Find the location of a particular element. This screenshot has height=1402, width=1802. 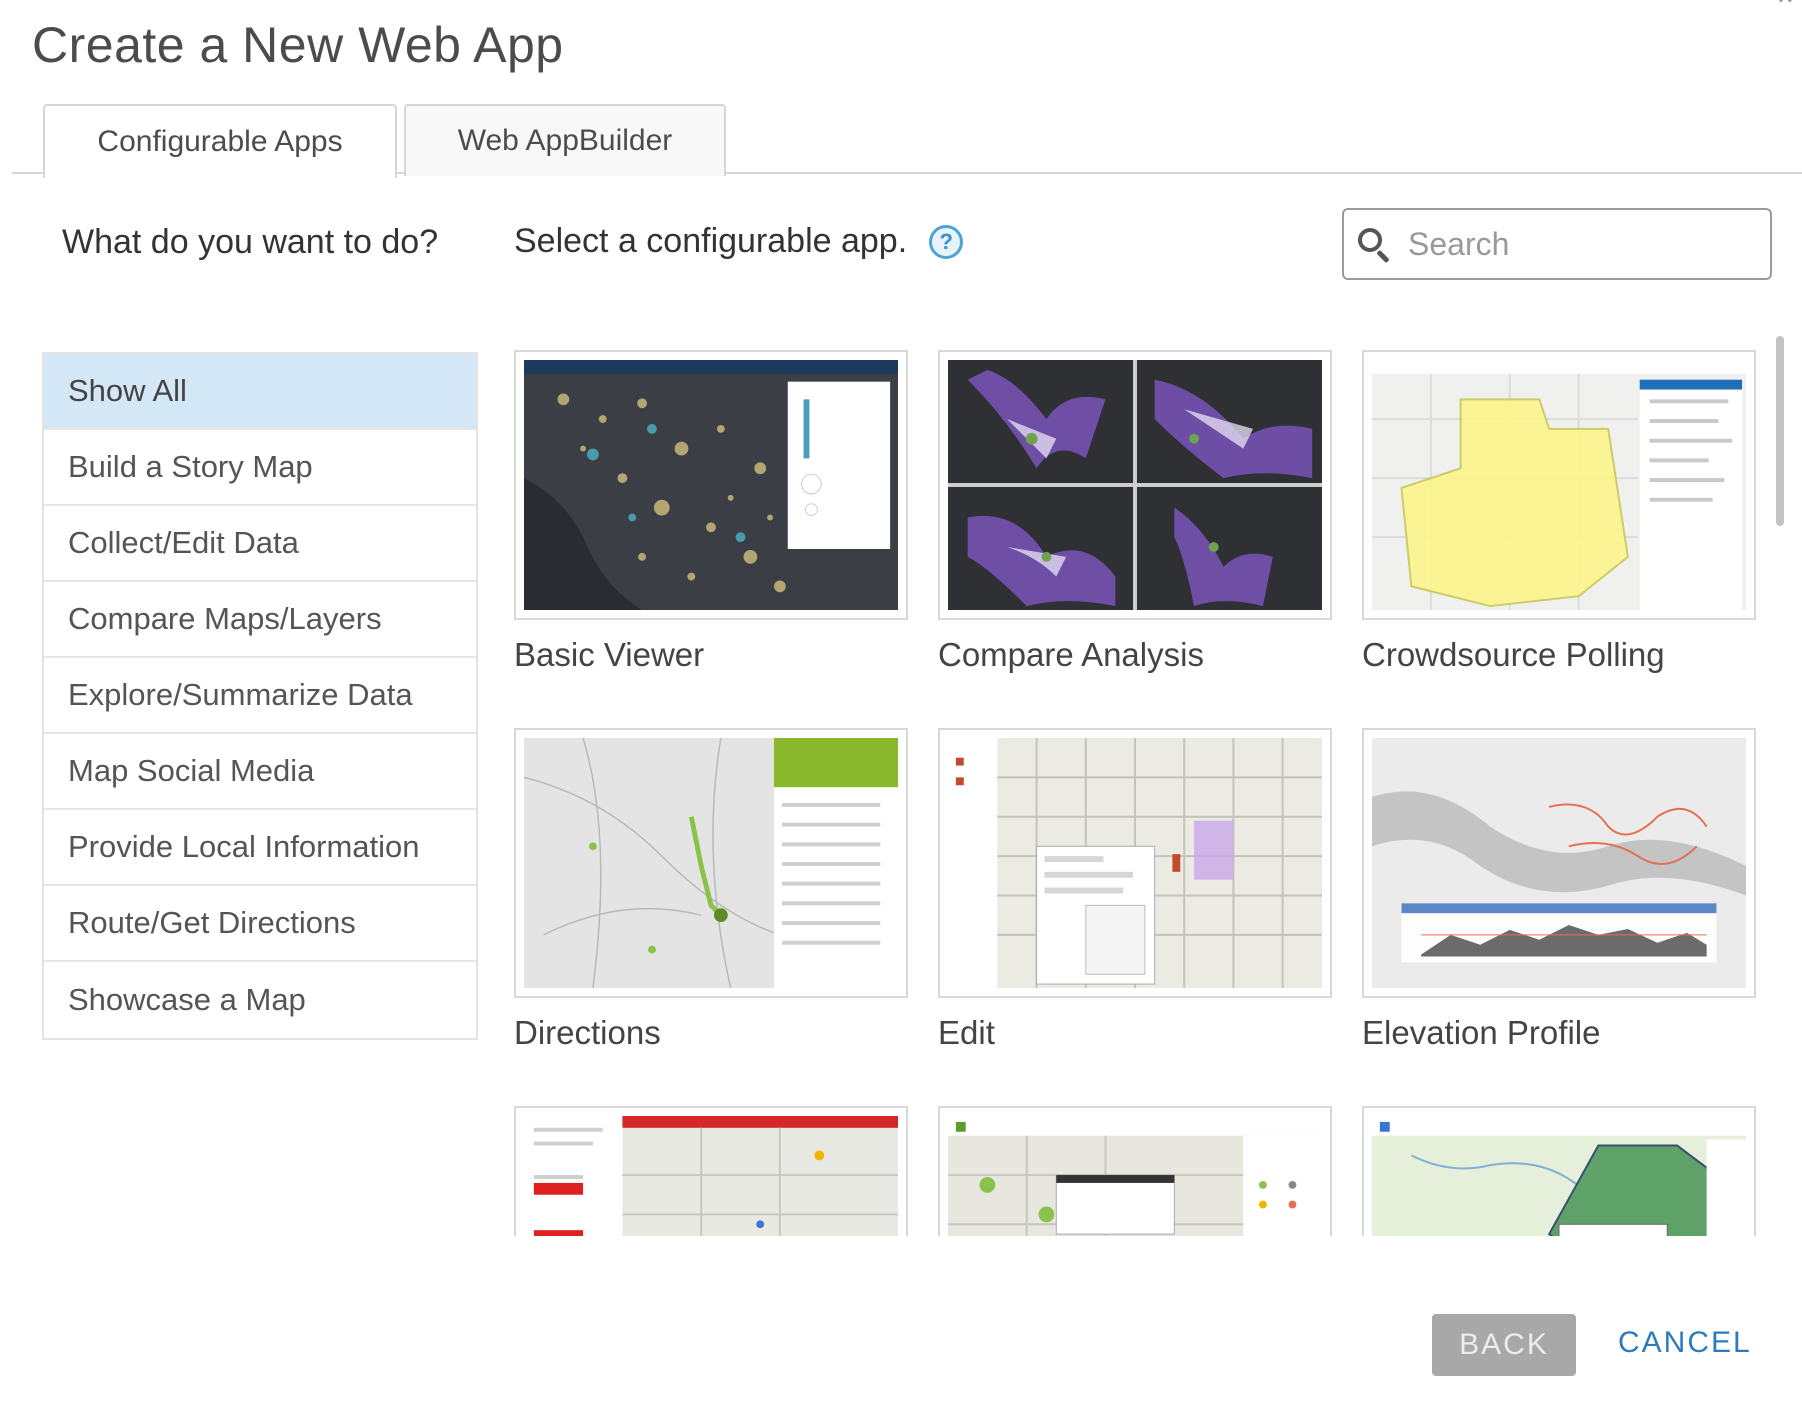

app-name: Directions is located at coordinates (587, 1032).